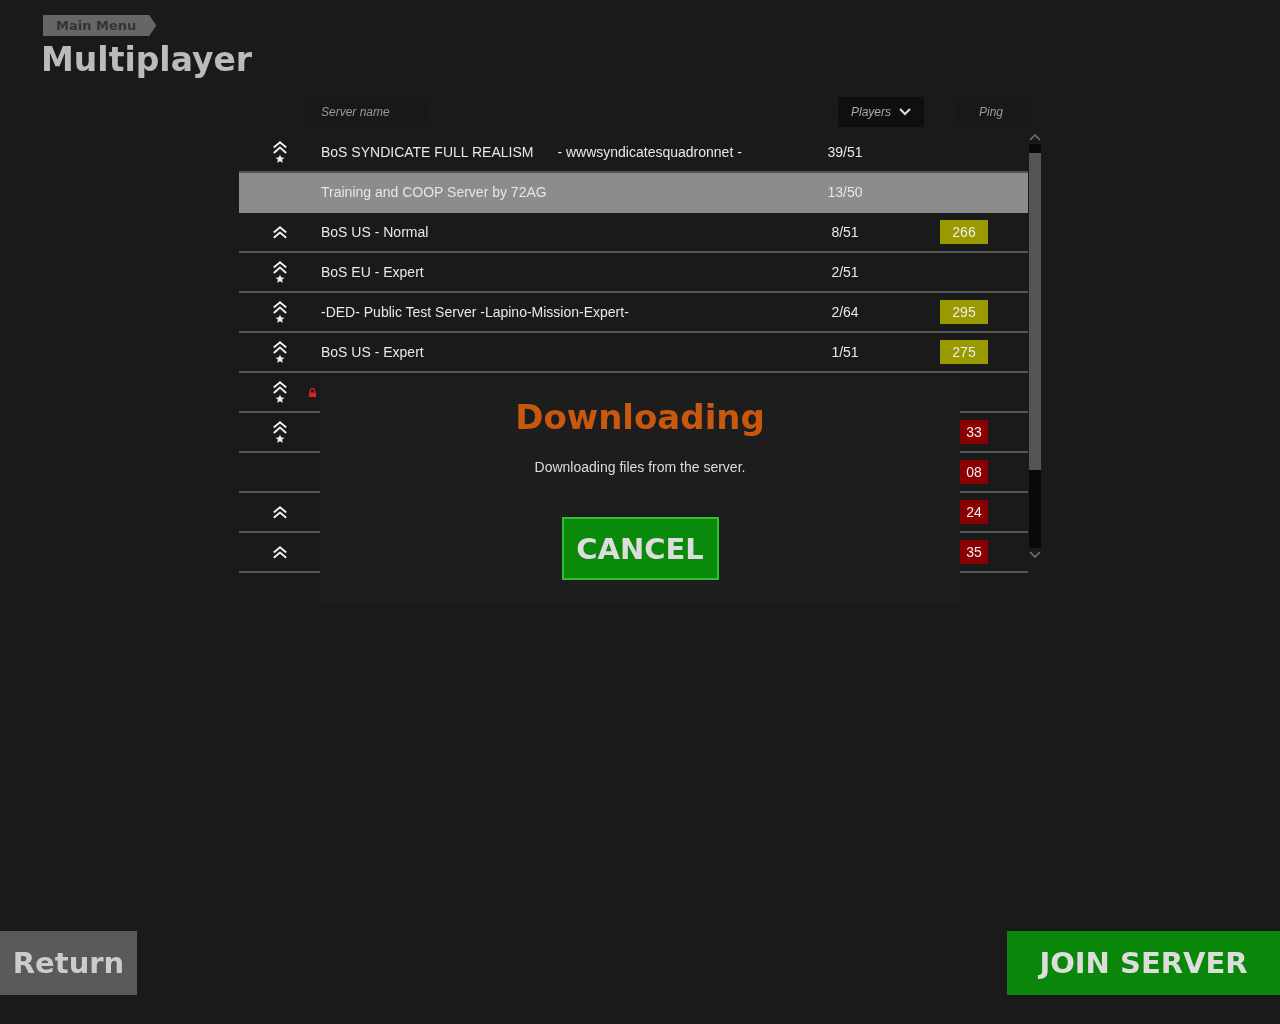 This screenshot has width=1280, height=1024. What do you see at coordinates (1034, 137) in the screenshot?
I see `scroll-up-icon` at bounding box center [1034, 137].